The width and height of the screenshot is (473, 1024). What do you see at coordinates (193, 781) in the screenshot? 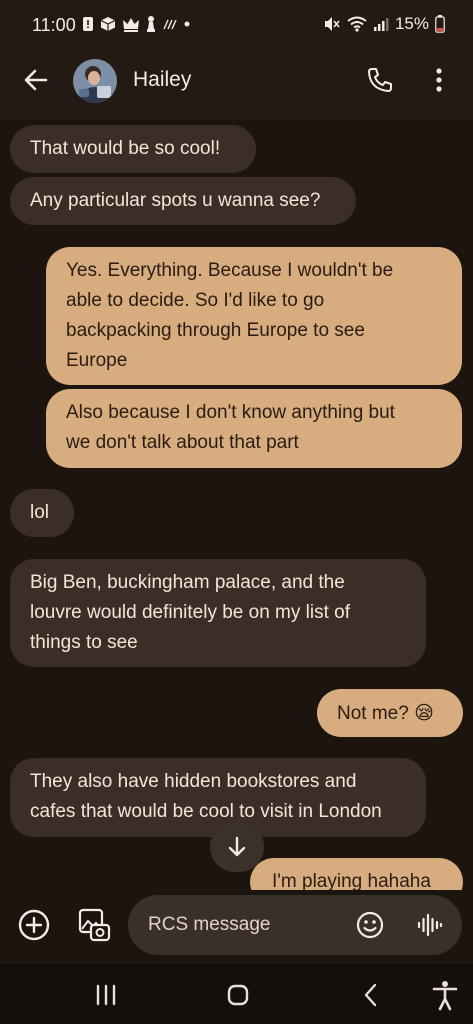
I see `message-line: They also have hidden bookstores and` at bounding box center [193, 781].